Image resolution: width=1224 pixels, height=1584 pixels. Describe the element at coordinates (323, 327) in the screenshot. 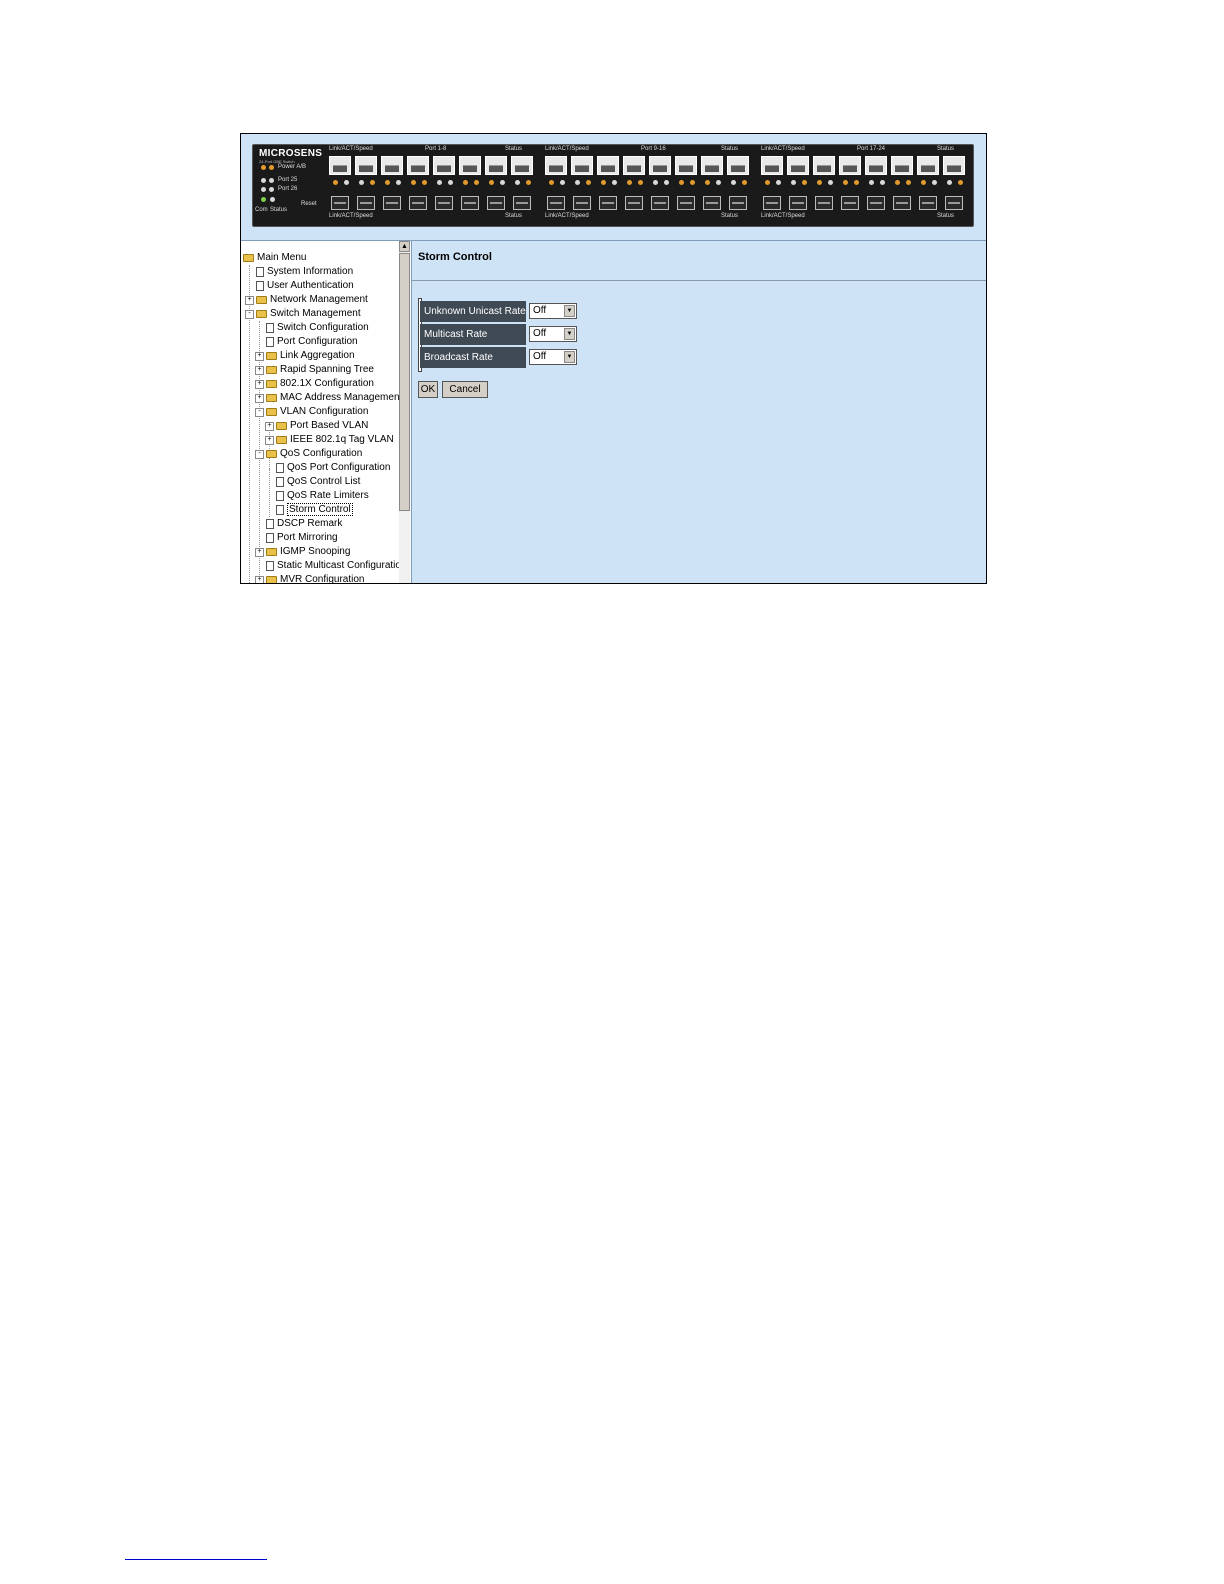

I see `tree-item-label: Switch Configuration` at that location.